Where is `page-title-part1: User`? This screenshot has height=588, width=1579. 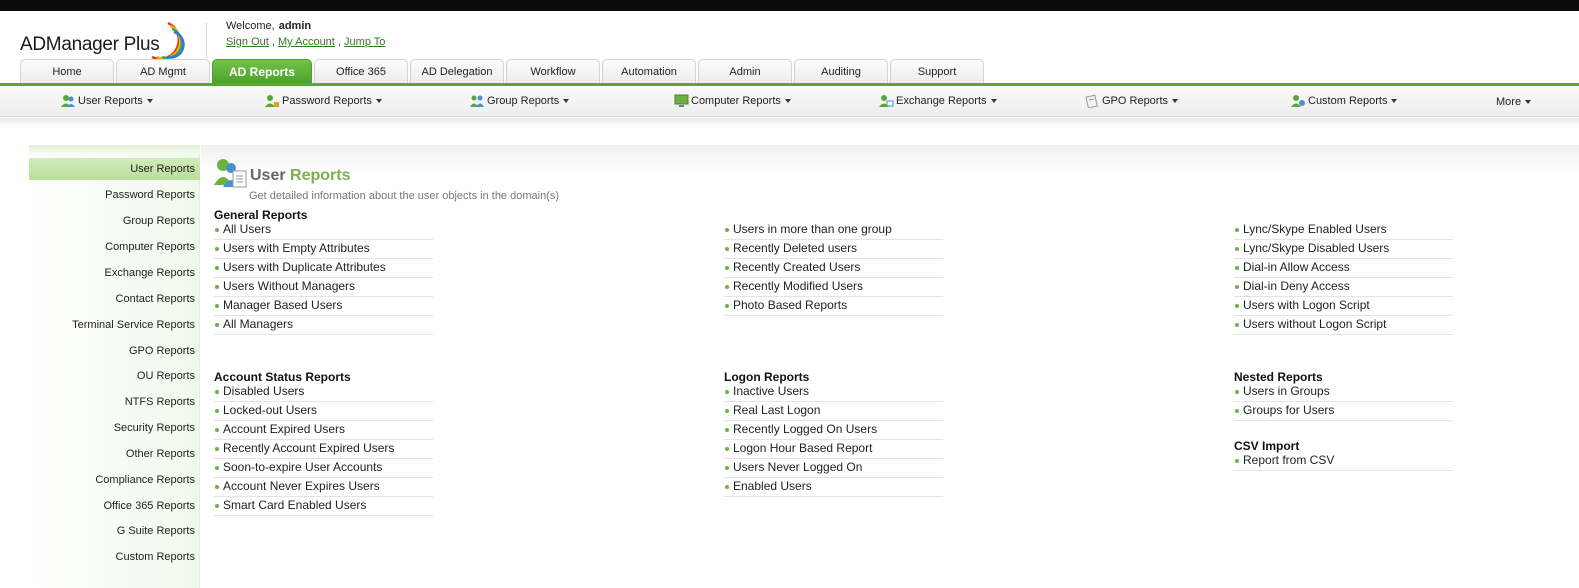 page-title-part1: User is located at coordinates (268, 175).